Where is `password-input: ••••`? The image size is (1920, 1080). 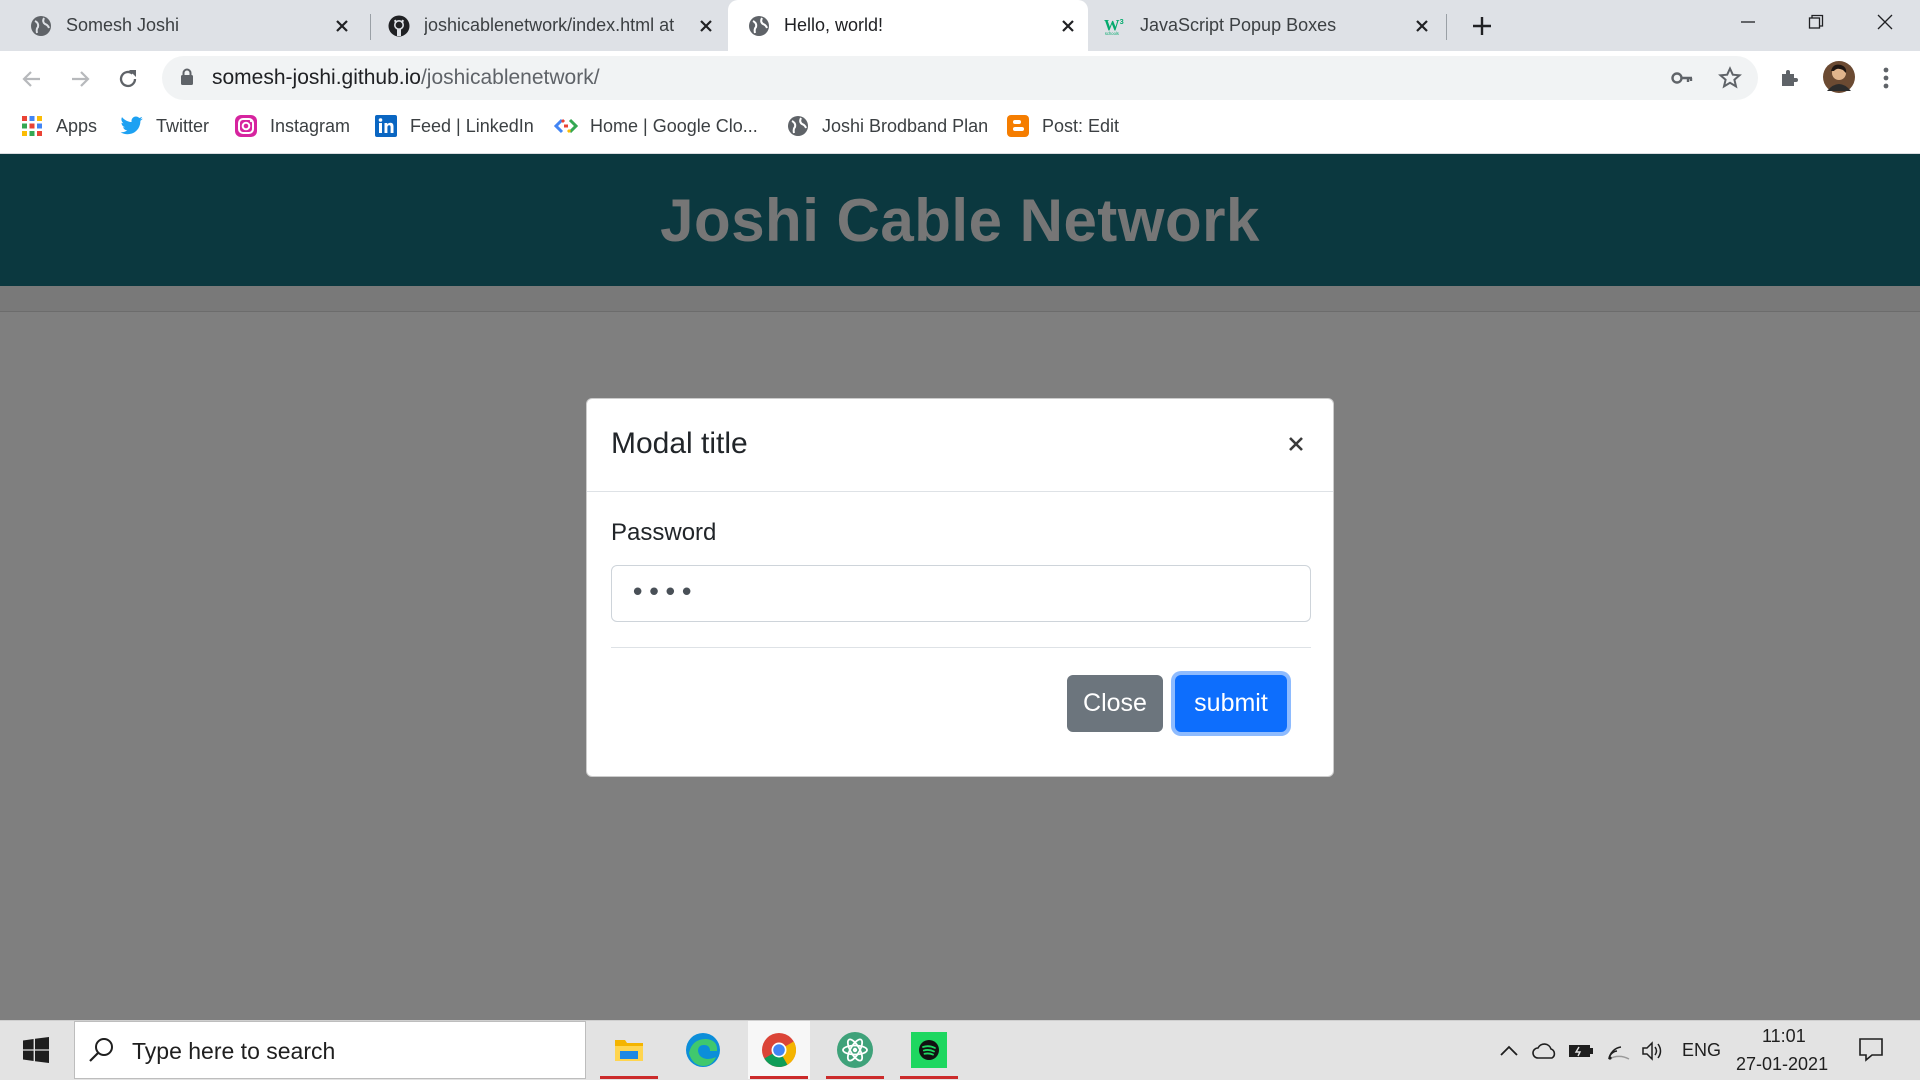
password-input: •••• is located at coordinates (961, 593).